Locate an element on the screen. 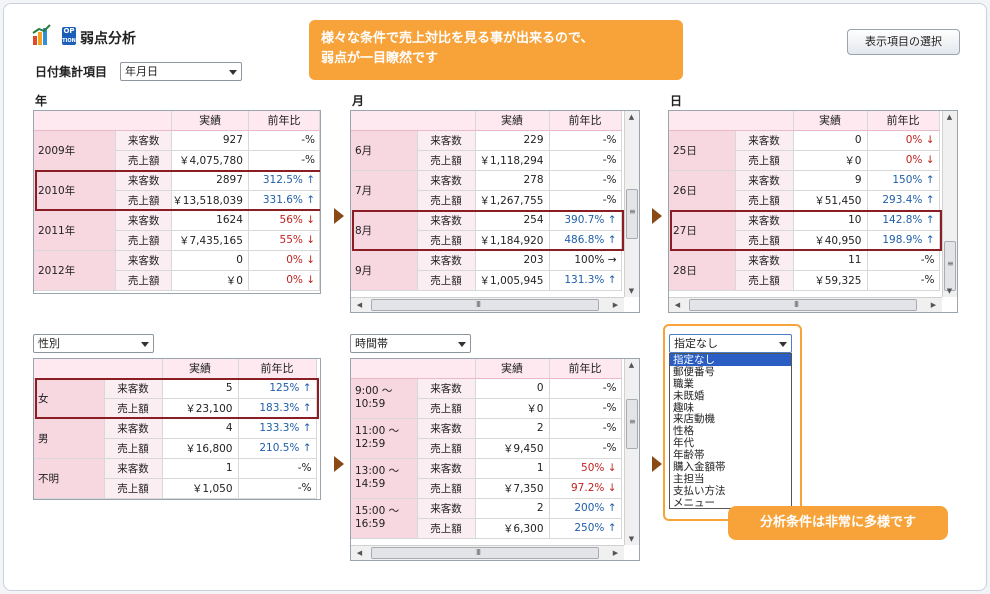  sales-yoy: 0% ↓ is located at coordinates (284, 280).